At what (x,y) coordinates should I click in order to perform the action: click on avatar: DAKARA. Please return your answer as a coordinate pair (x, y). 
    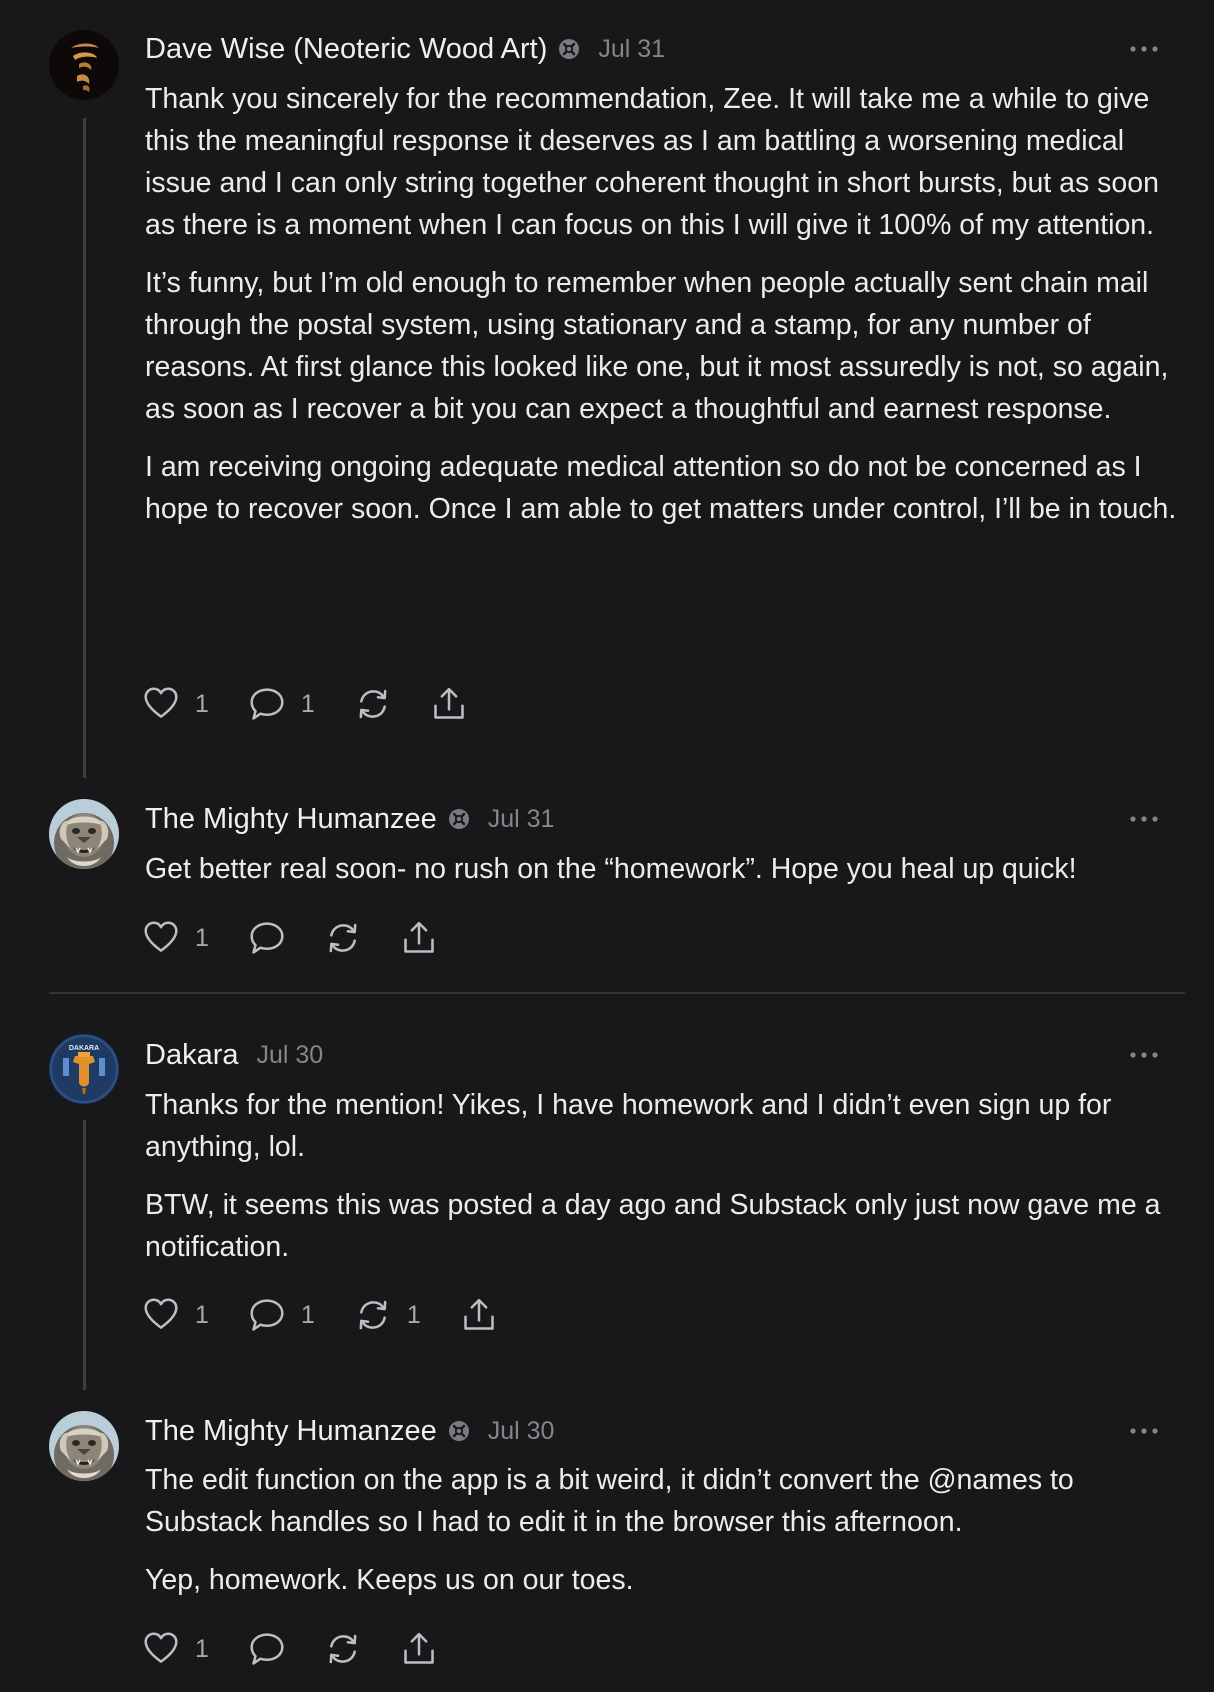
    Looking at the image, I should click on (84, 1069).